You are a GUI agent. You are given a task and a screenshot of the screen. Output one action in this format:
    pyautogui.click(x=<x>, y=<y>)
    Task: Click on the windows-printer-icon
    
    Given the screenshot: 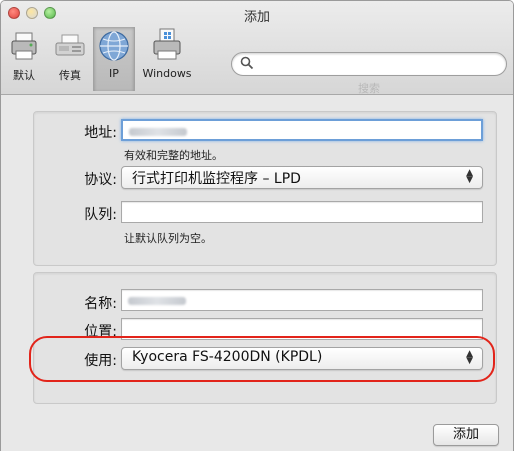 What is the action you would take?
    pyautogui.click(x=167, y=44)
    